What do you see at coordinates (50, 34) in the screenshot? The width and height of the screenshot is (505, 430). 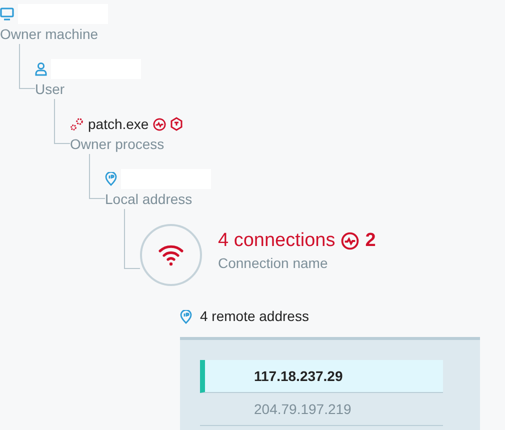 I see `node-label: Owner machine` at bounding box center [50, 34].